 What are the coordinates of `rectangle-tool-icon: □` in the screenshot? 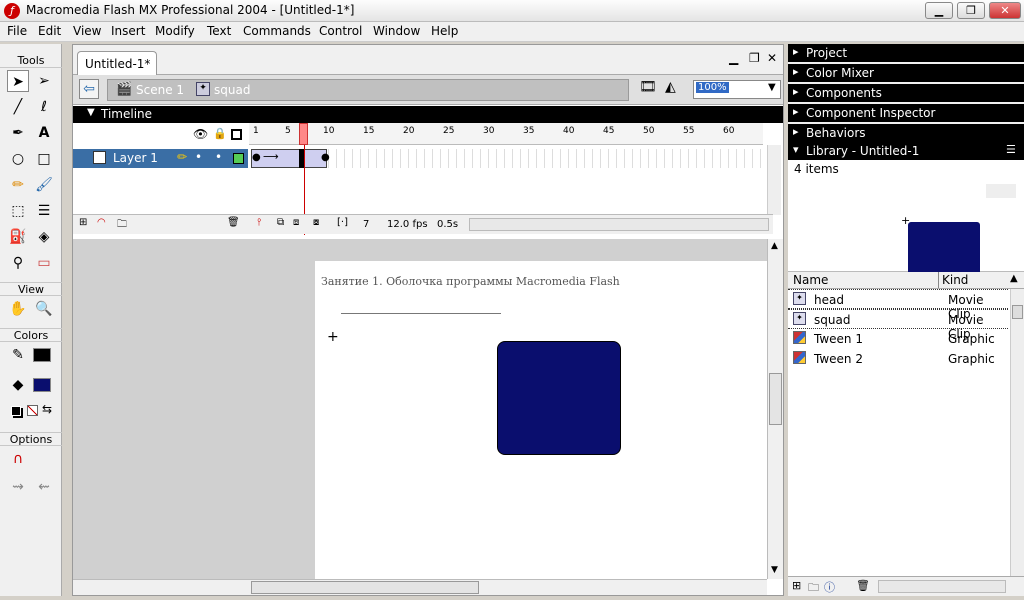 It's located at (44, 159).